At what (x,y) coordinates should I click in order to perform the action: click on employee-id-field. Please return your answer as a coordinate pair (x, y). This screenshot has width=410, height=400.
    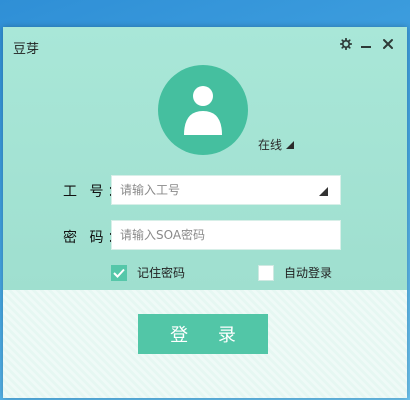
    Looking at the image, I should click on (226, 190).